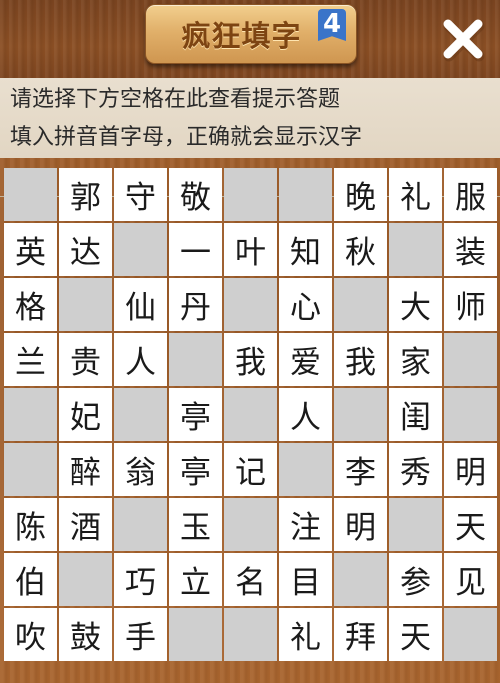 Image resolution: width=500 pixels, height=683 pixels. I want to click on grid-cell: 郭, so click(85, 194).